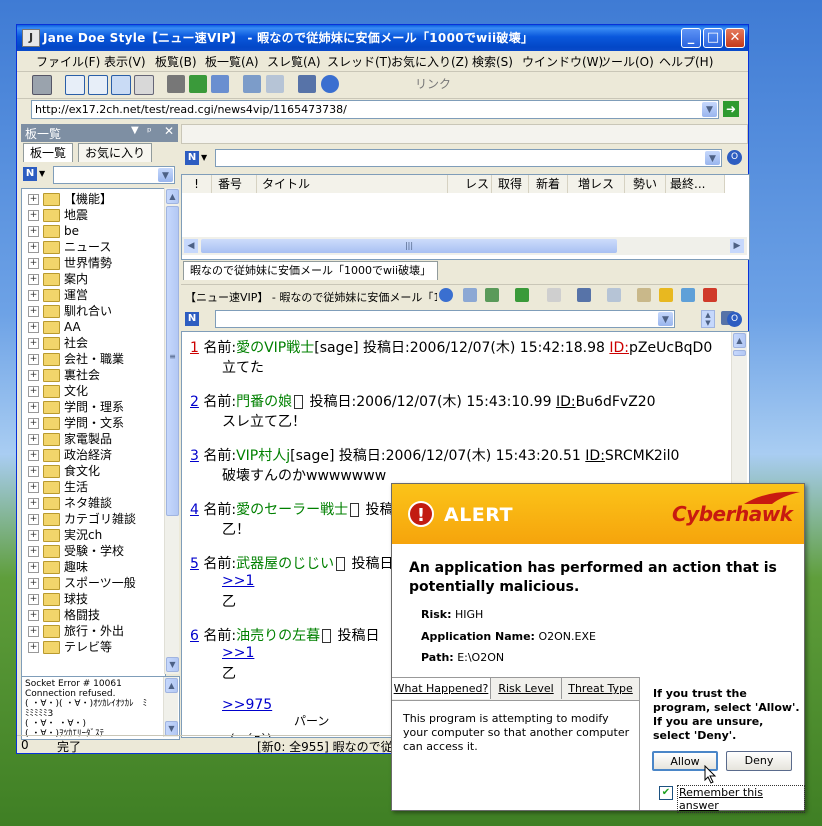 Image resolution: width=822 pixels, height=826 pixels. I want to click on board-category: + AA, so click(54, 327).